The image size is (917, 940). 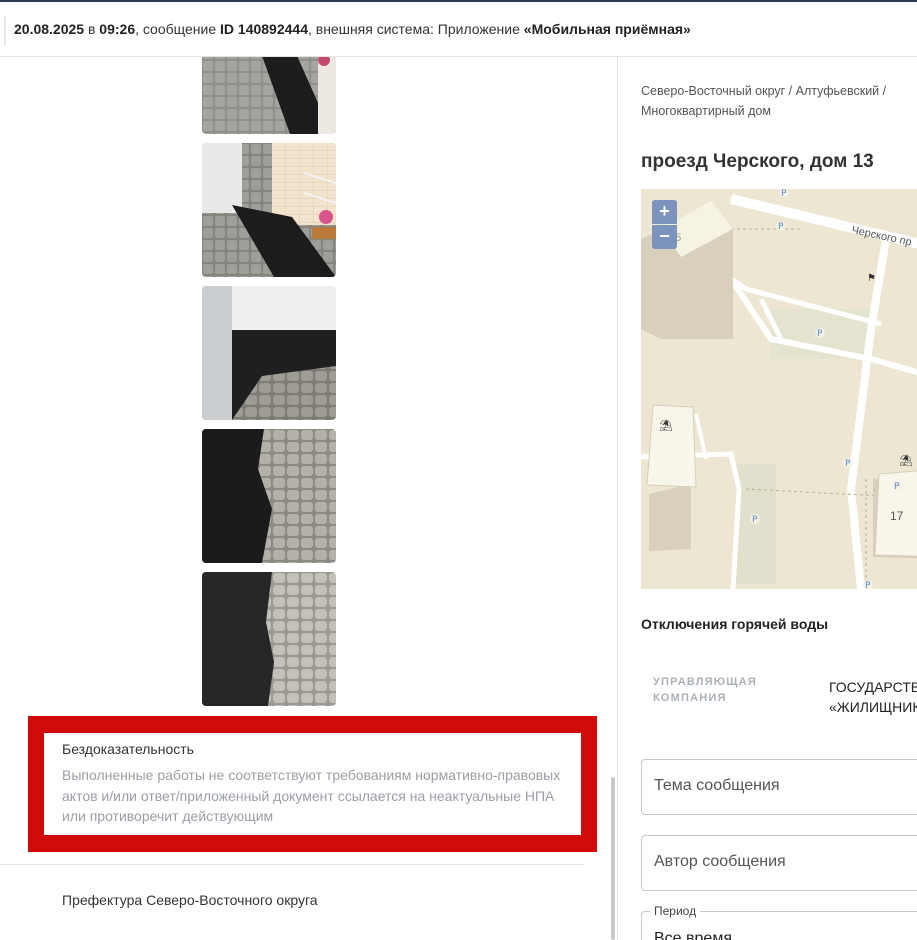 What do you see at coordinates (5, 31) in the screenshot?
I see `header-accent` at bounding box center [5, 31].